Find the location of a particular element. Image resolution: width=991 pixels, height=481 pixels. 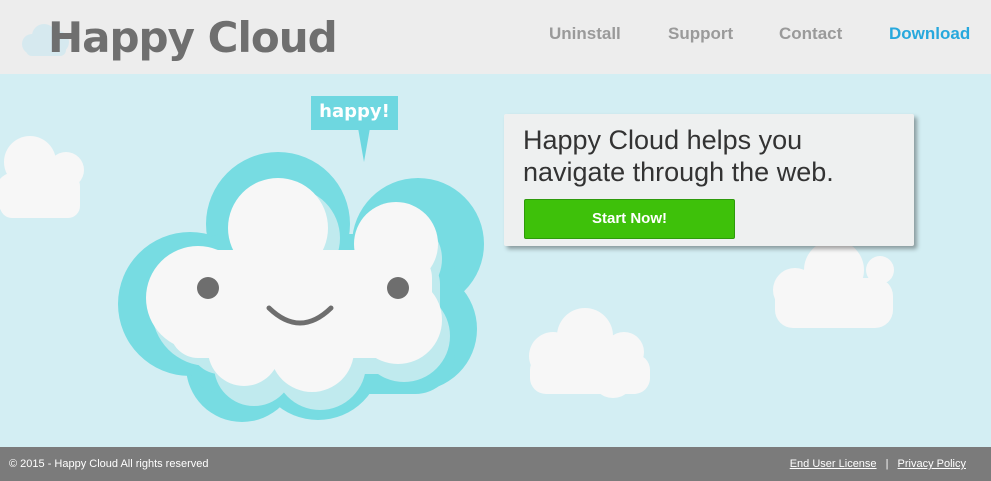

nav-contact: Contact is located at coordinates (810, 34).